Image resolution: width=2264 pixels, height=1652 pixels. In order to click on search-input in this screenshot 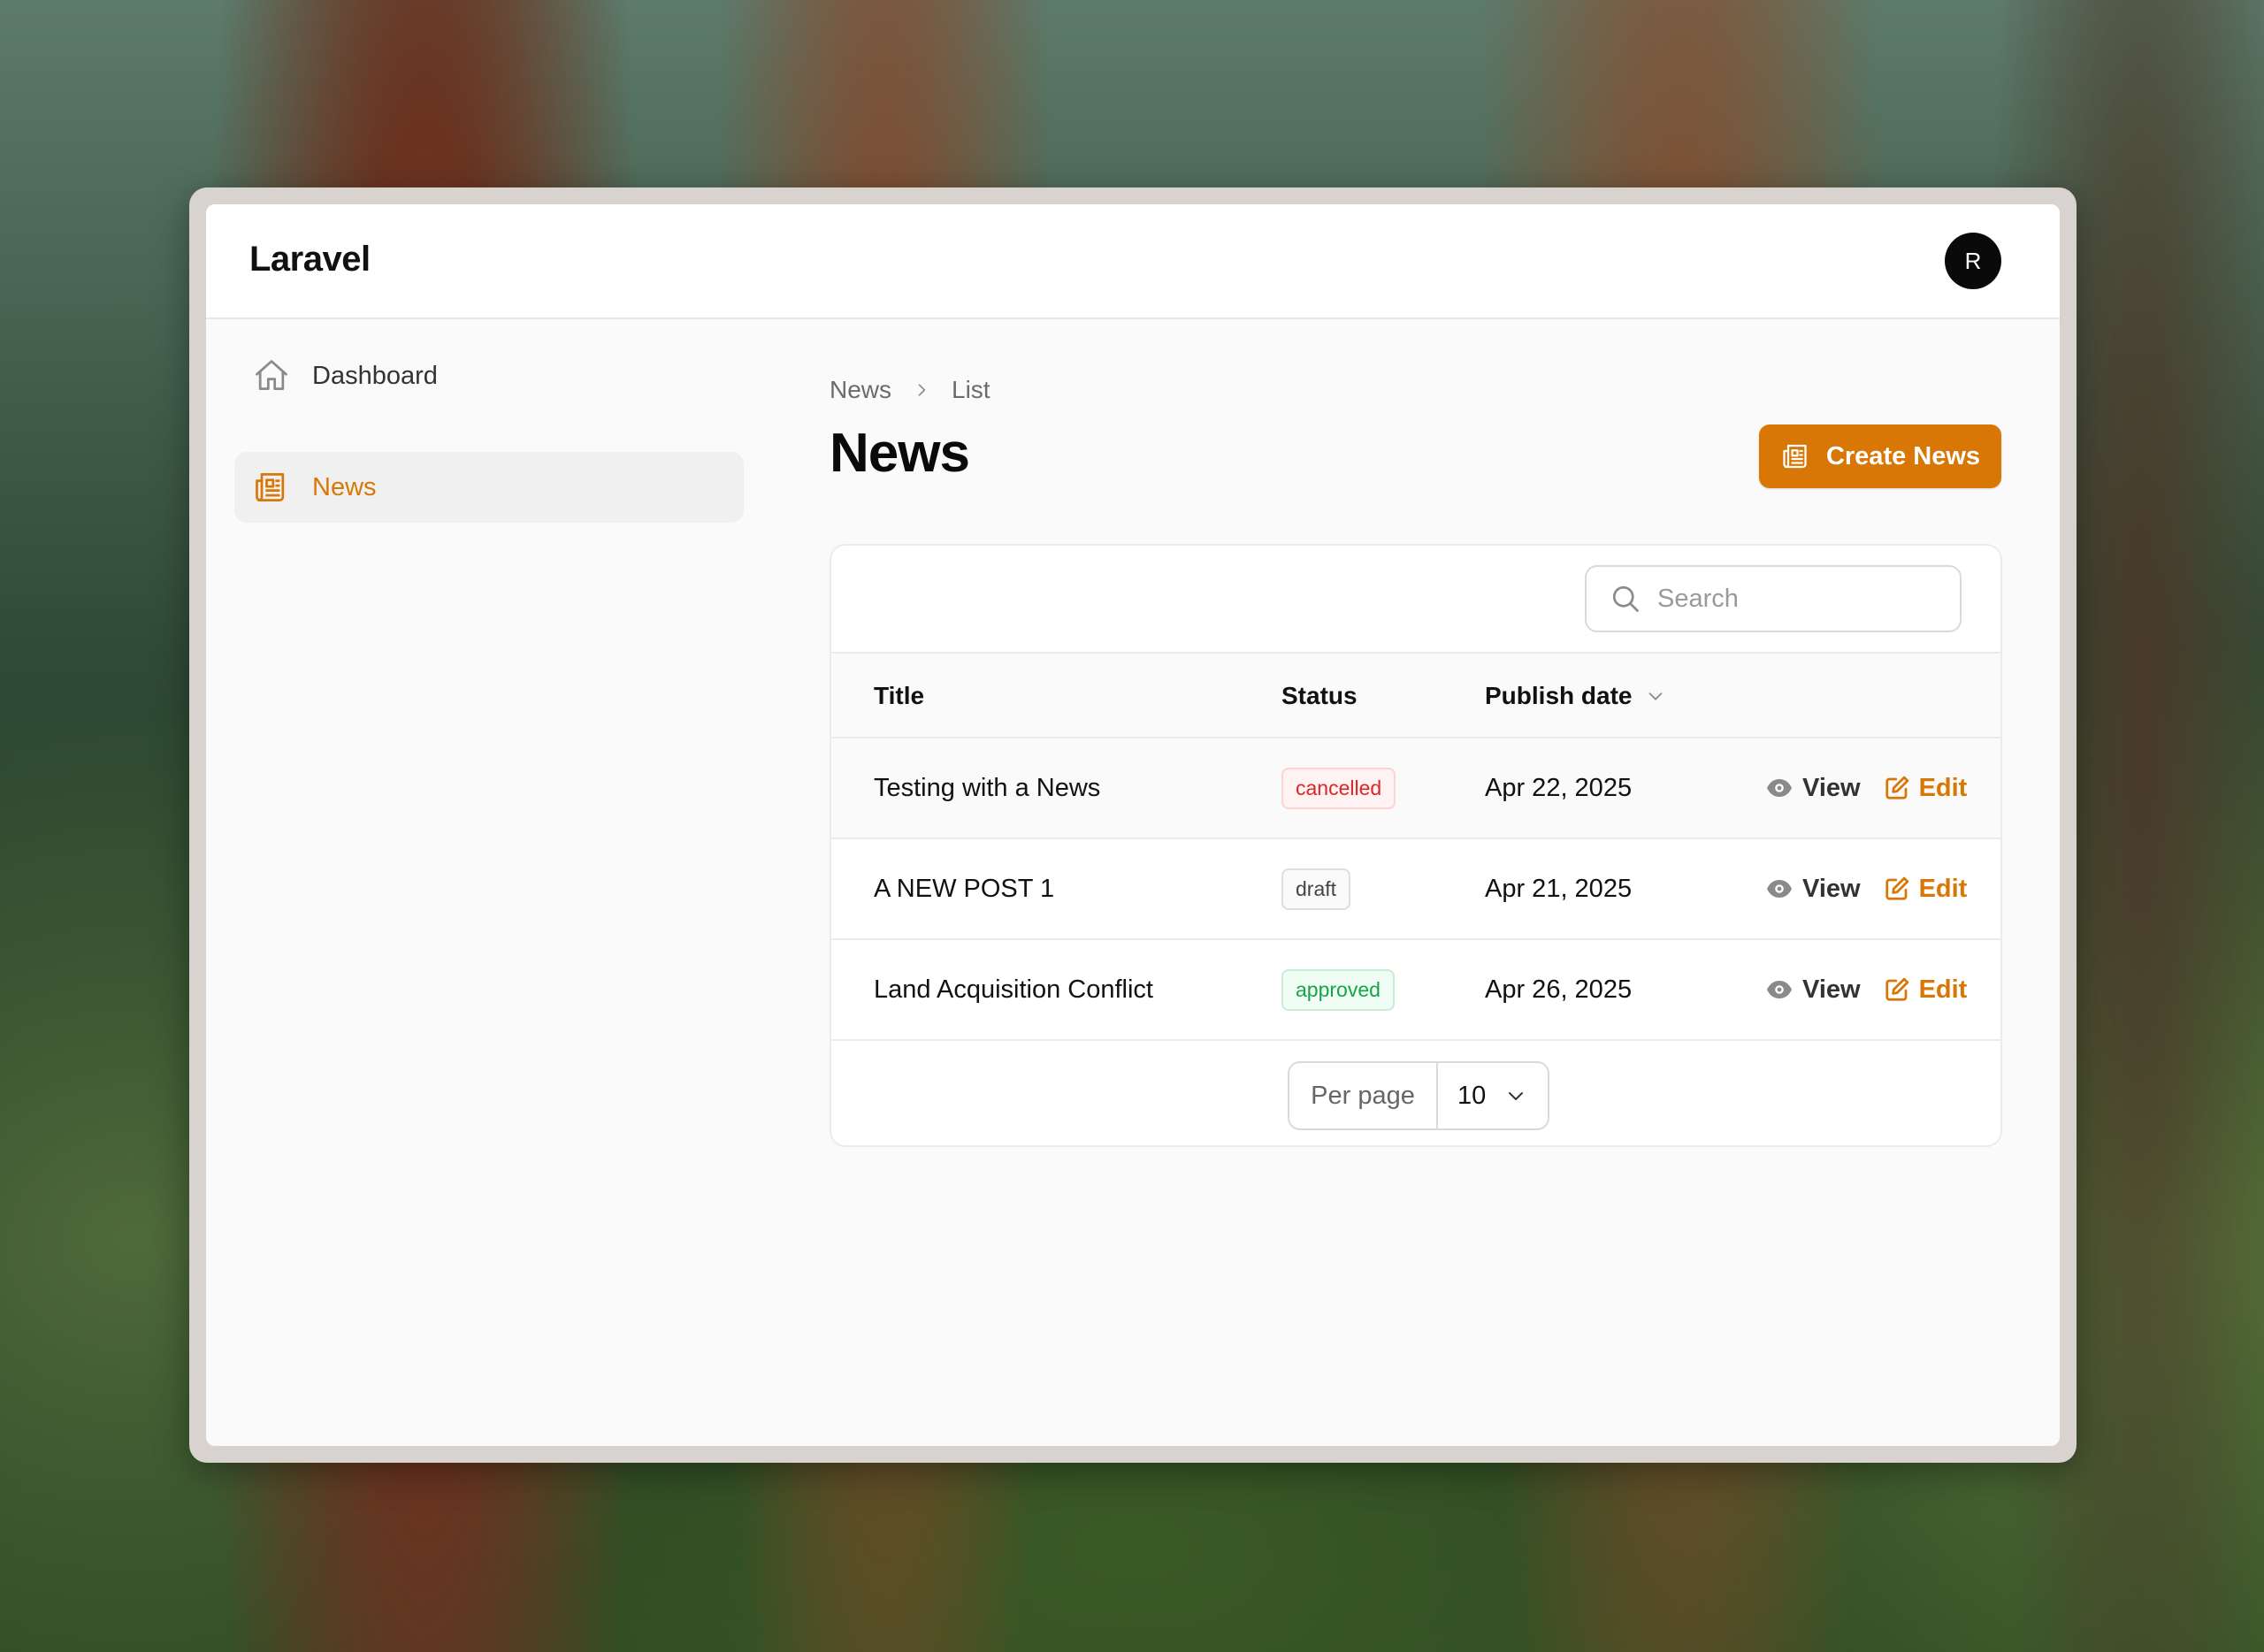, I will do `click(1799, 599)`.